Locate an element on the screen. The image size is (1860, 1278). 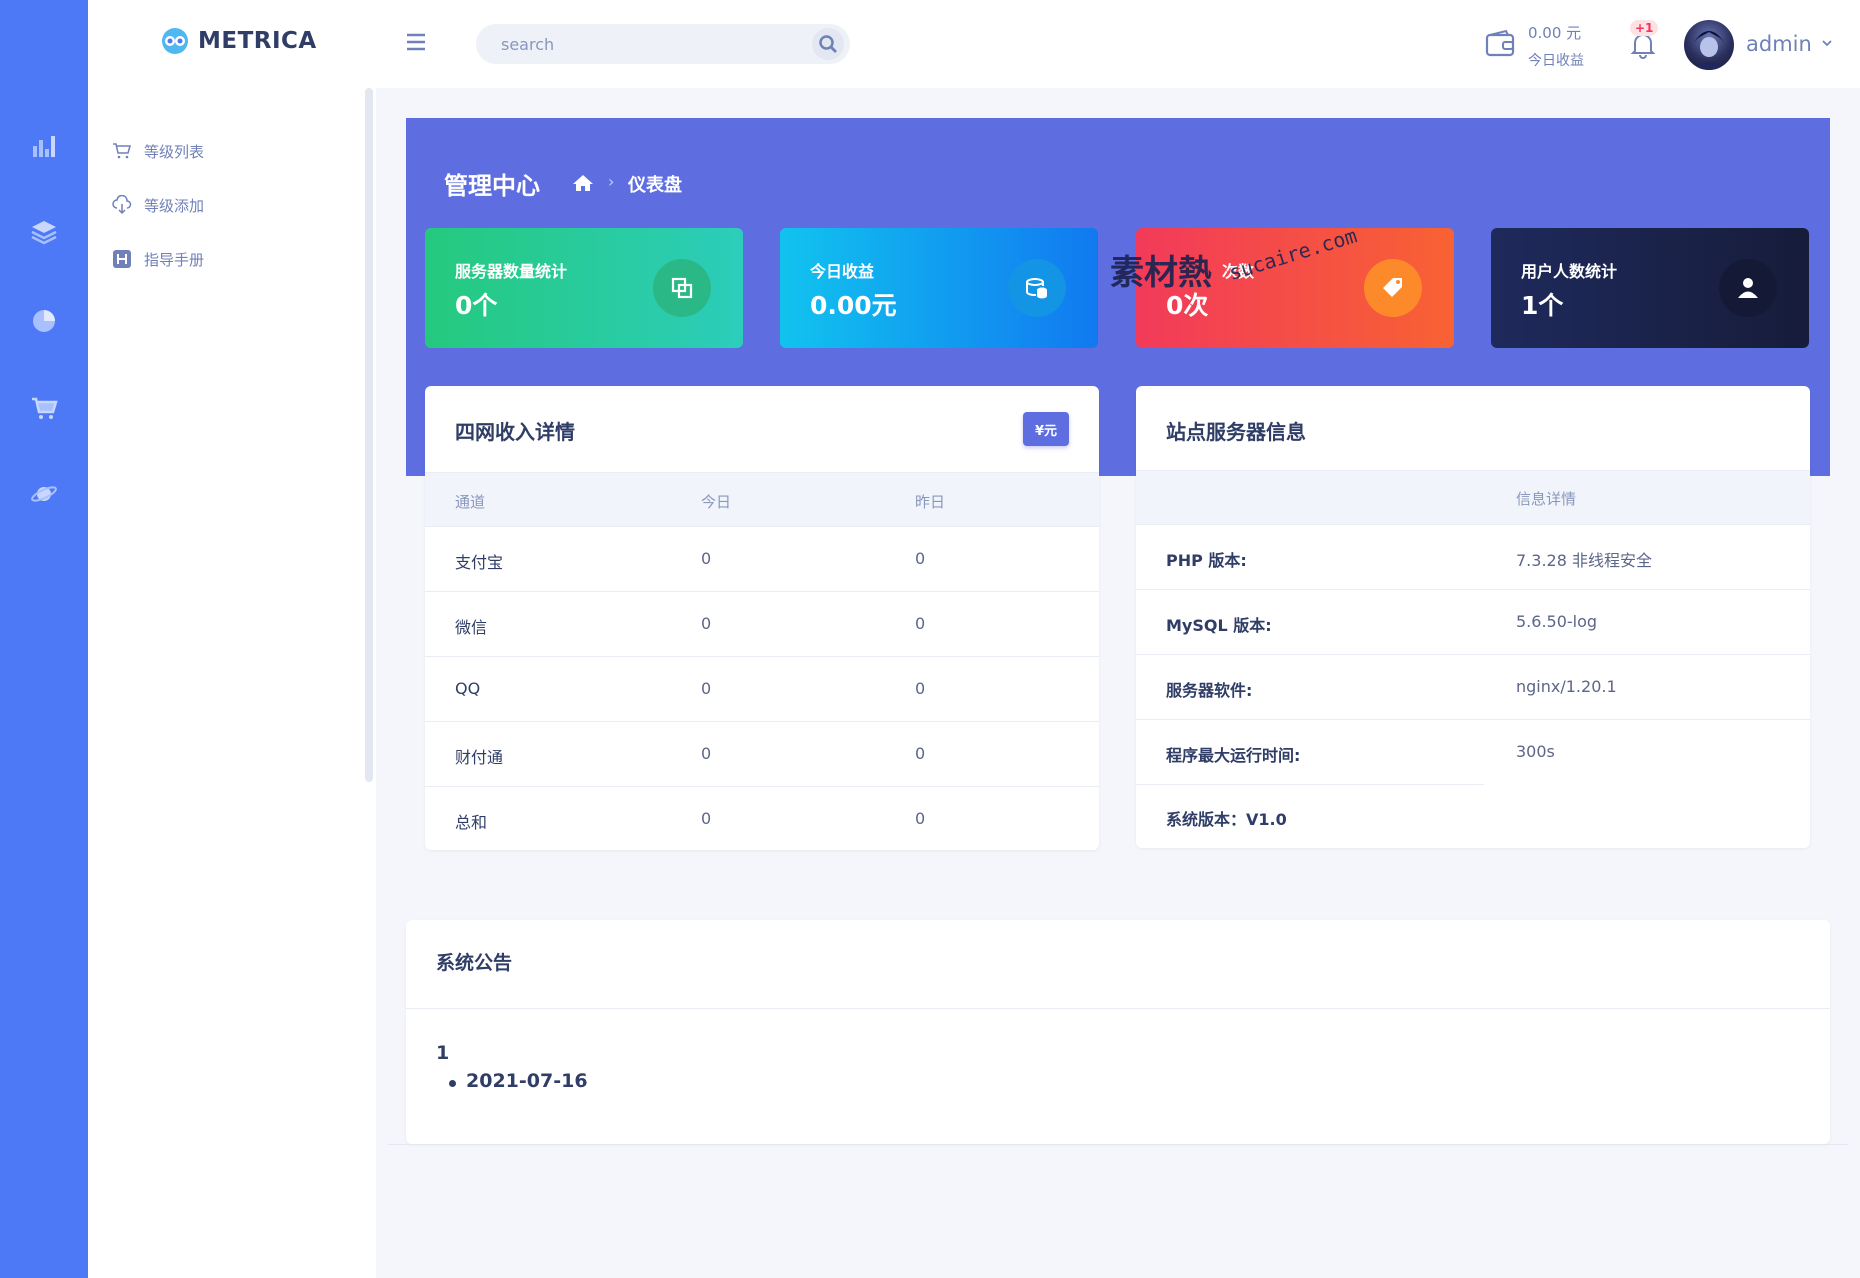
sidebar-item-level-add: 等级添加 is located at coordinates (158, 205).